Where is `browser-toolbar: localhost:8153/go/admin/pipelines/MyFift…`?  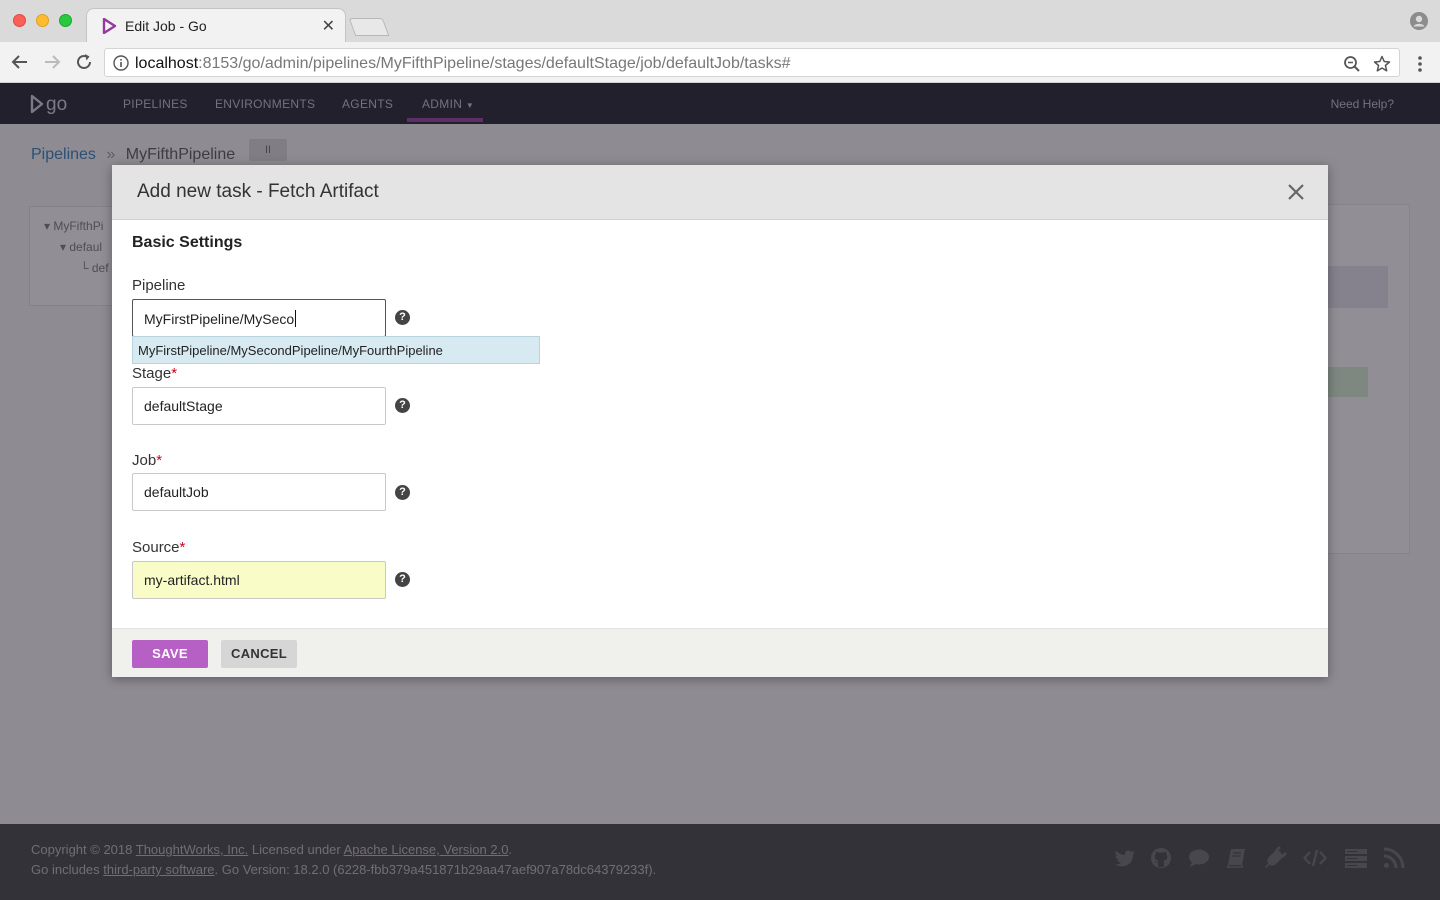 browser-toolbar: localhost:8153/go/admin/pipelines/MyFift… is located at coordinates (720, 62).